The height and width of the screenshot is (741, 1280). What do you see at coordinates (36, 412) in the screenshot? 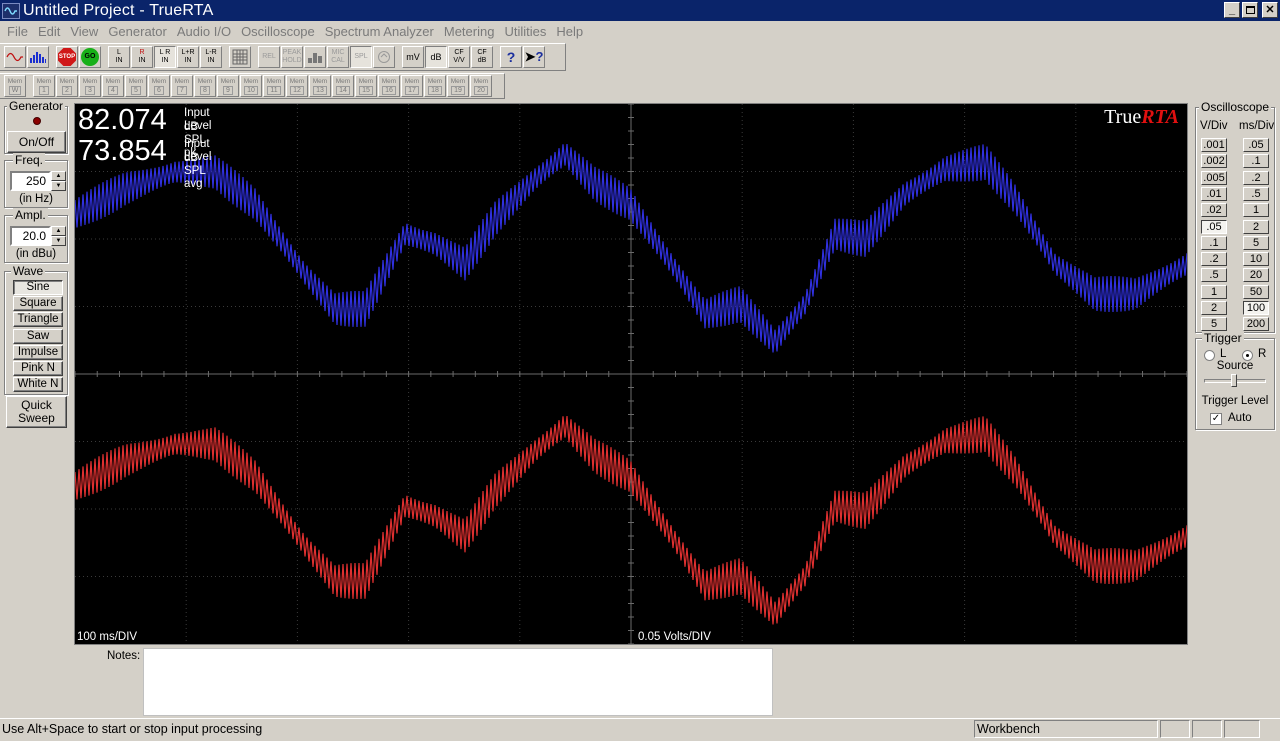
I see `quick-sweep-button: Quick Sweep` at bounding box center [36, 412].